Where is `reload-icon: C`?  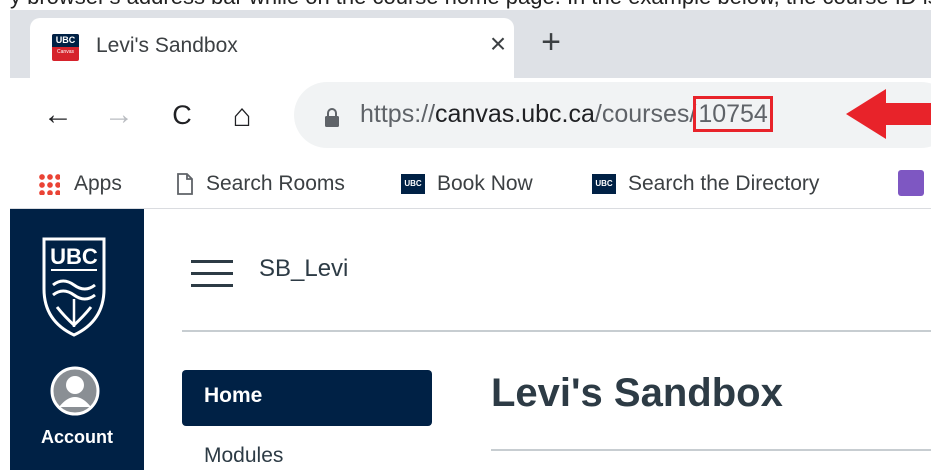
reload-icon: C is located at coordinates (182, 115).